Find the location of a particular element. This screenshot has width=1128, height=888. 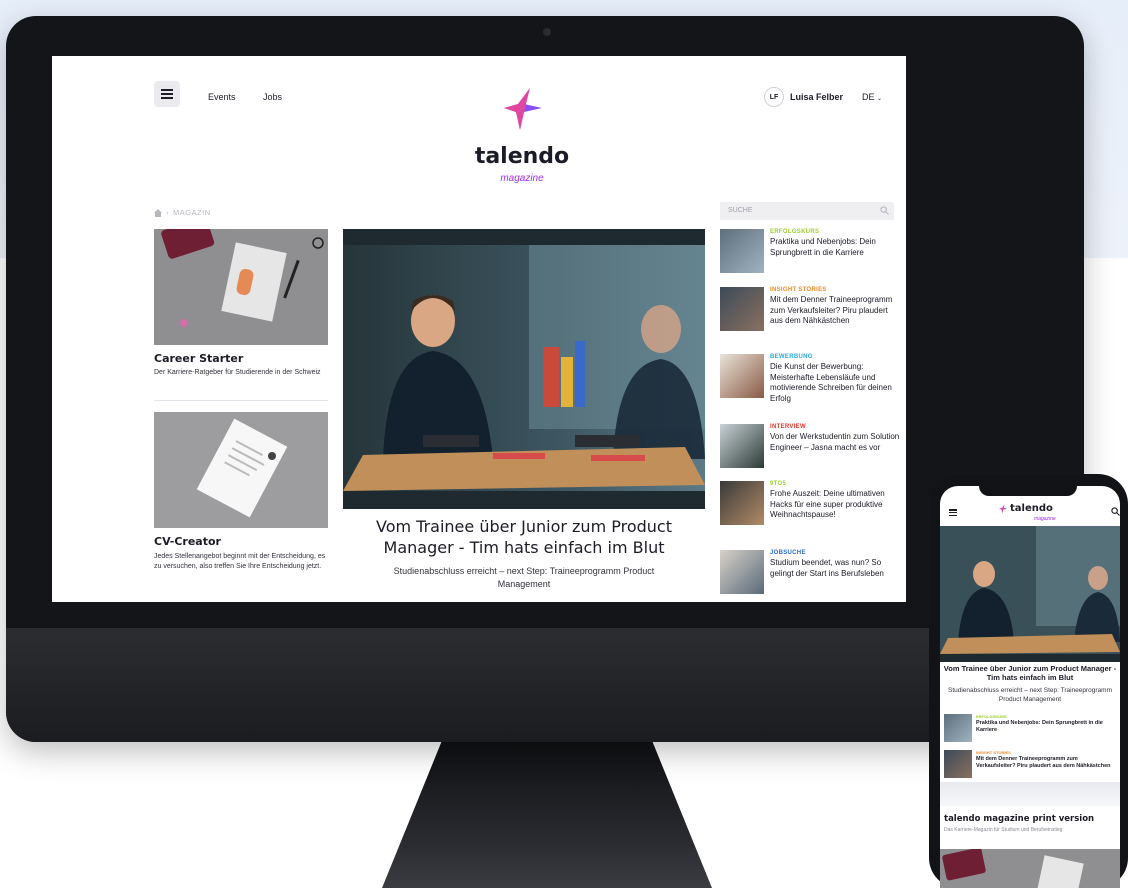

search-input: SUCHE is located at coordinates (807, 211).